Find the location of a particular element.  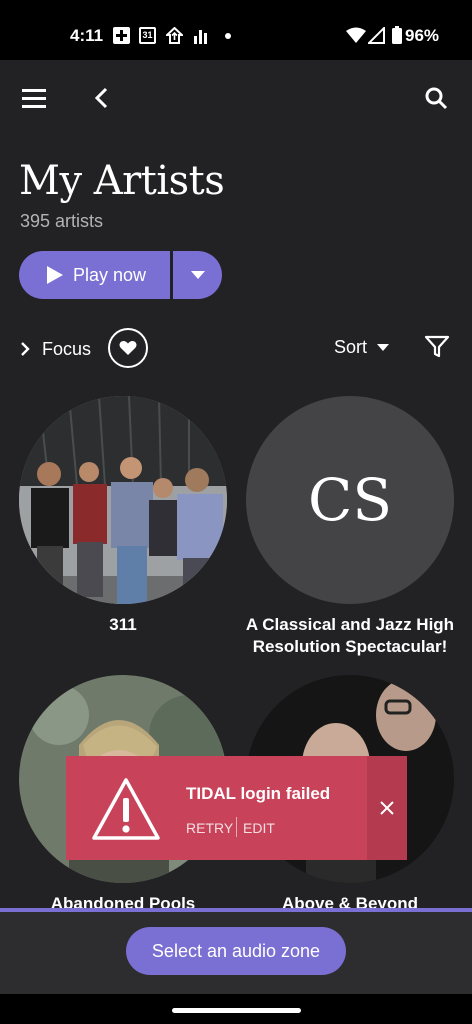

chevron-right-icon is located at coordinates (25, 349).